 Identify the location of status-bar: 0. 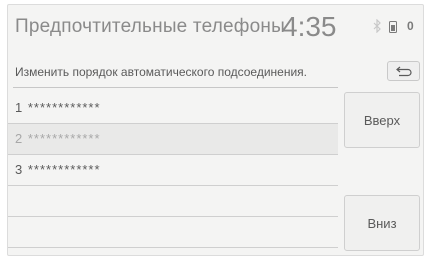
(396, 27).